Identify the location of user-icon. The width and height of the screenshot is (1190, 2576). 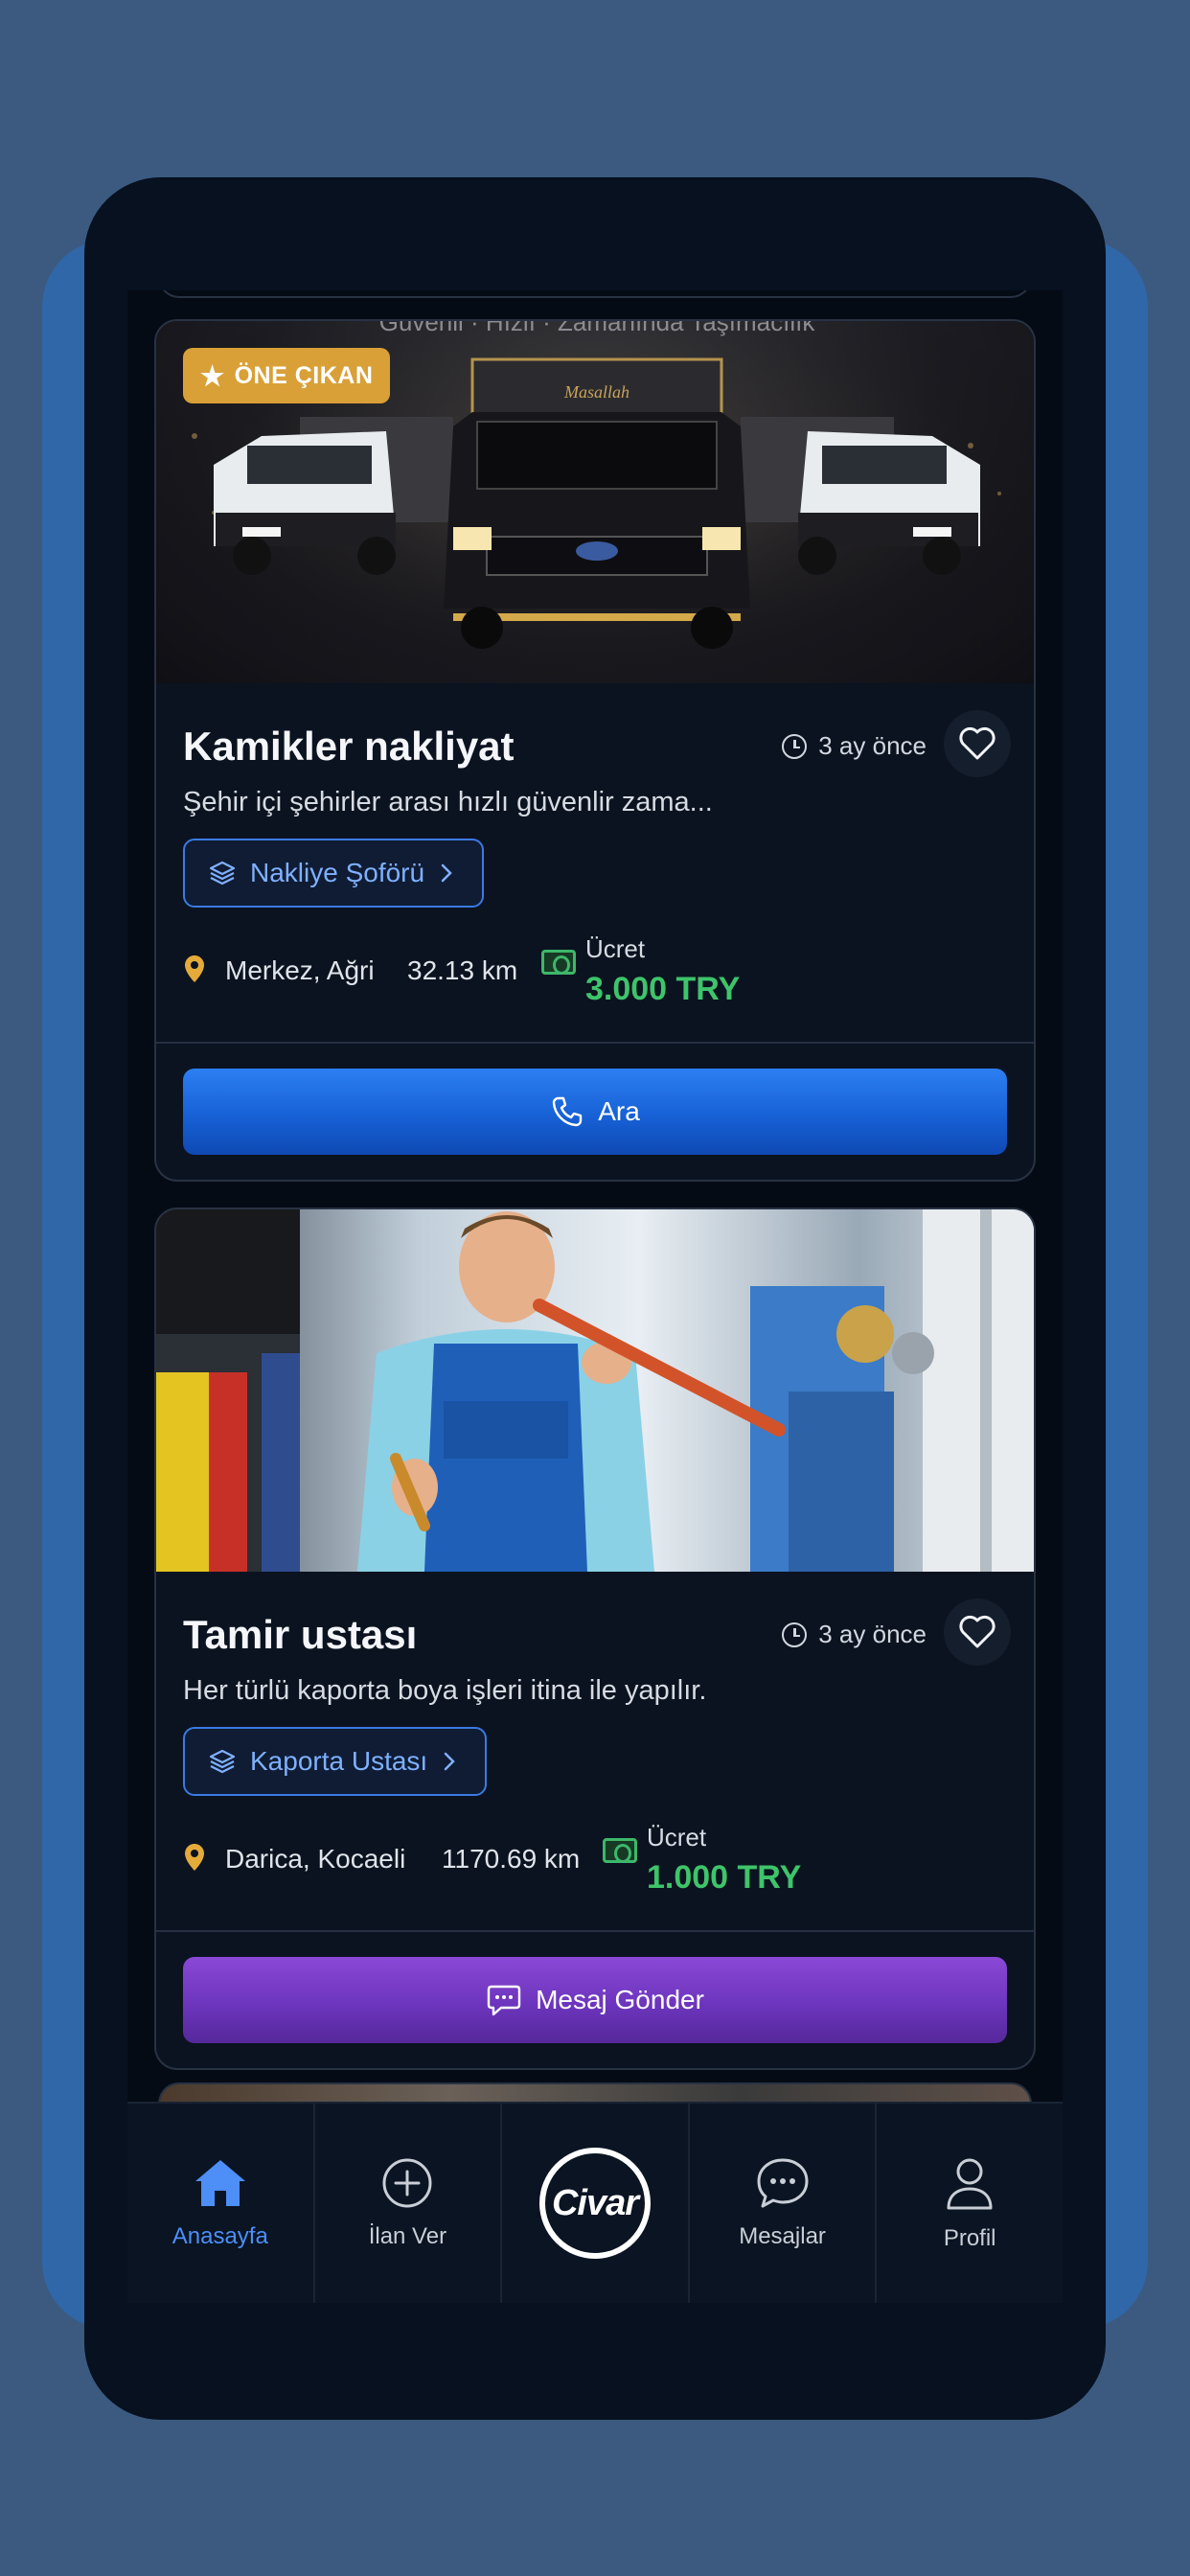
(970, 2184).